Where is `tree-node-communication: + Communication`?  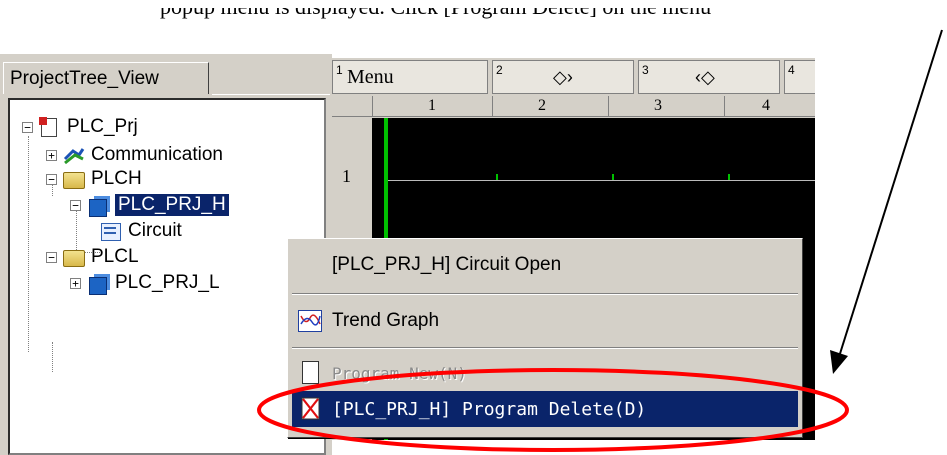
tree-node-communication: + Communication is located at coordinates (134, 155).